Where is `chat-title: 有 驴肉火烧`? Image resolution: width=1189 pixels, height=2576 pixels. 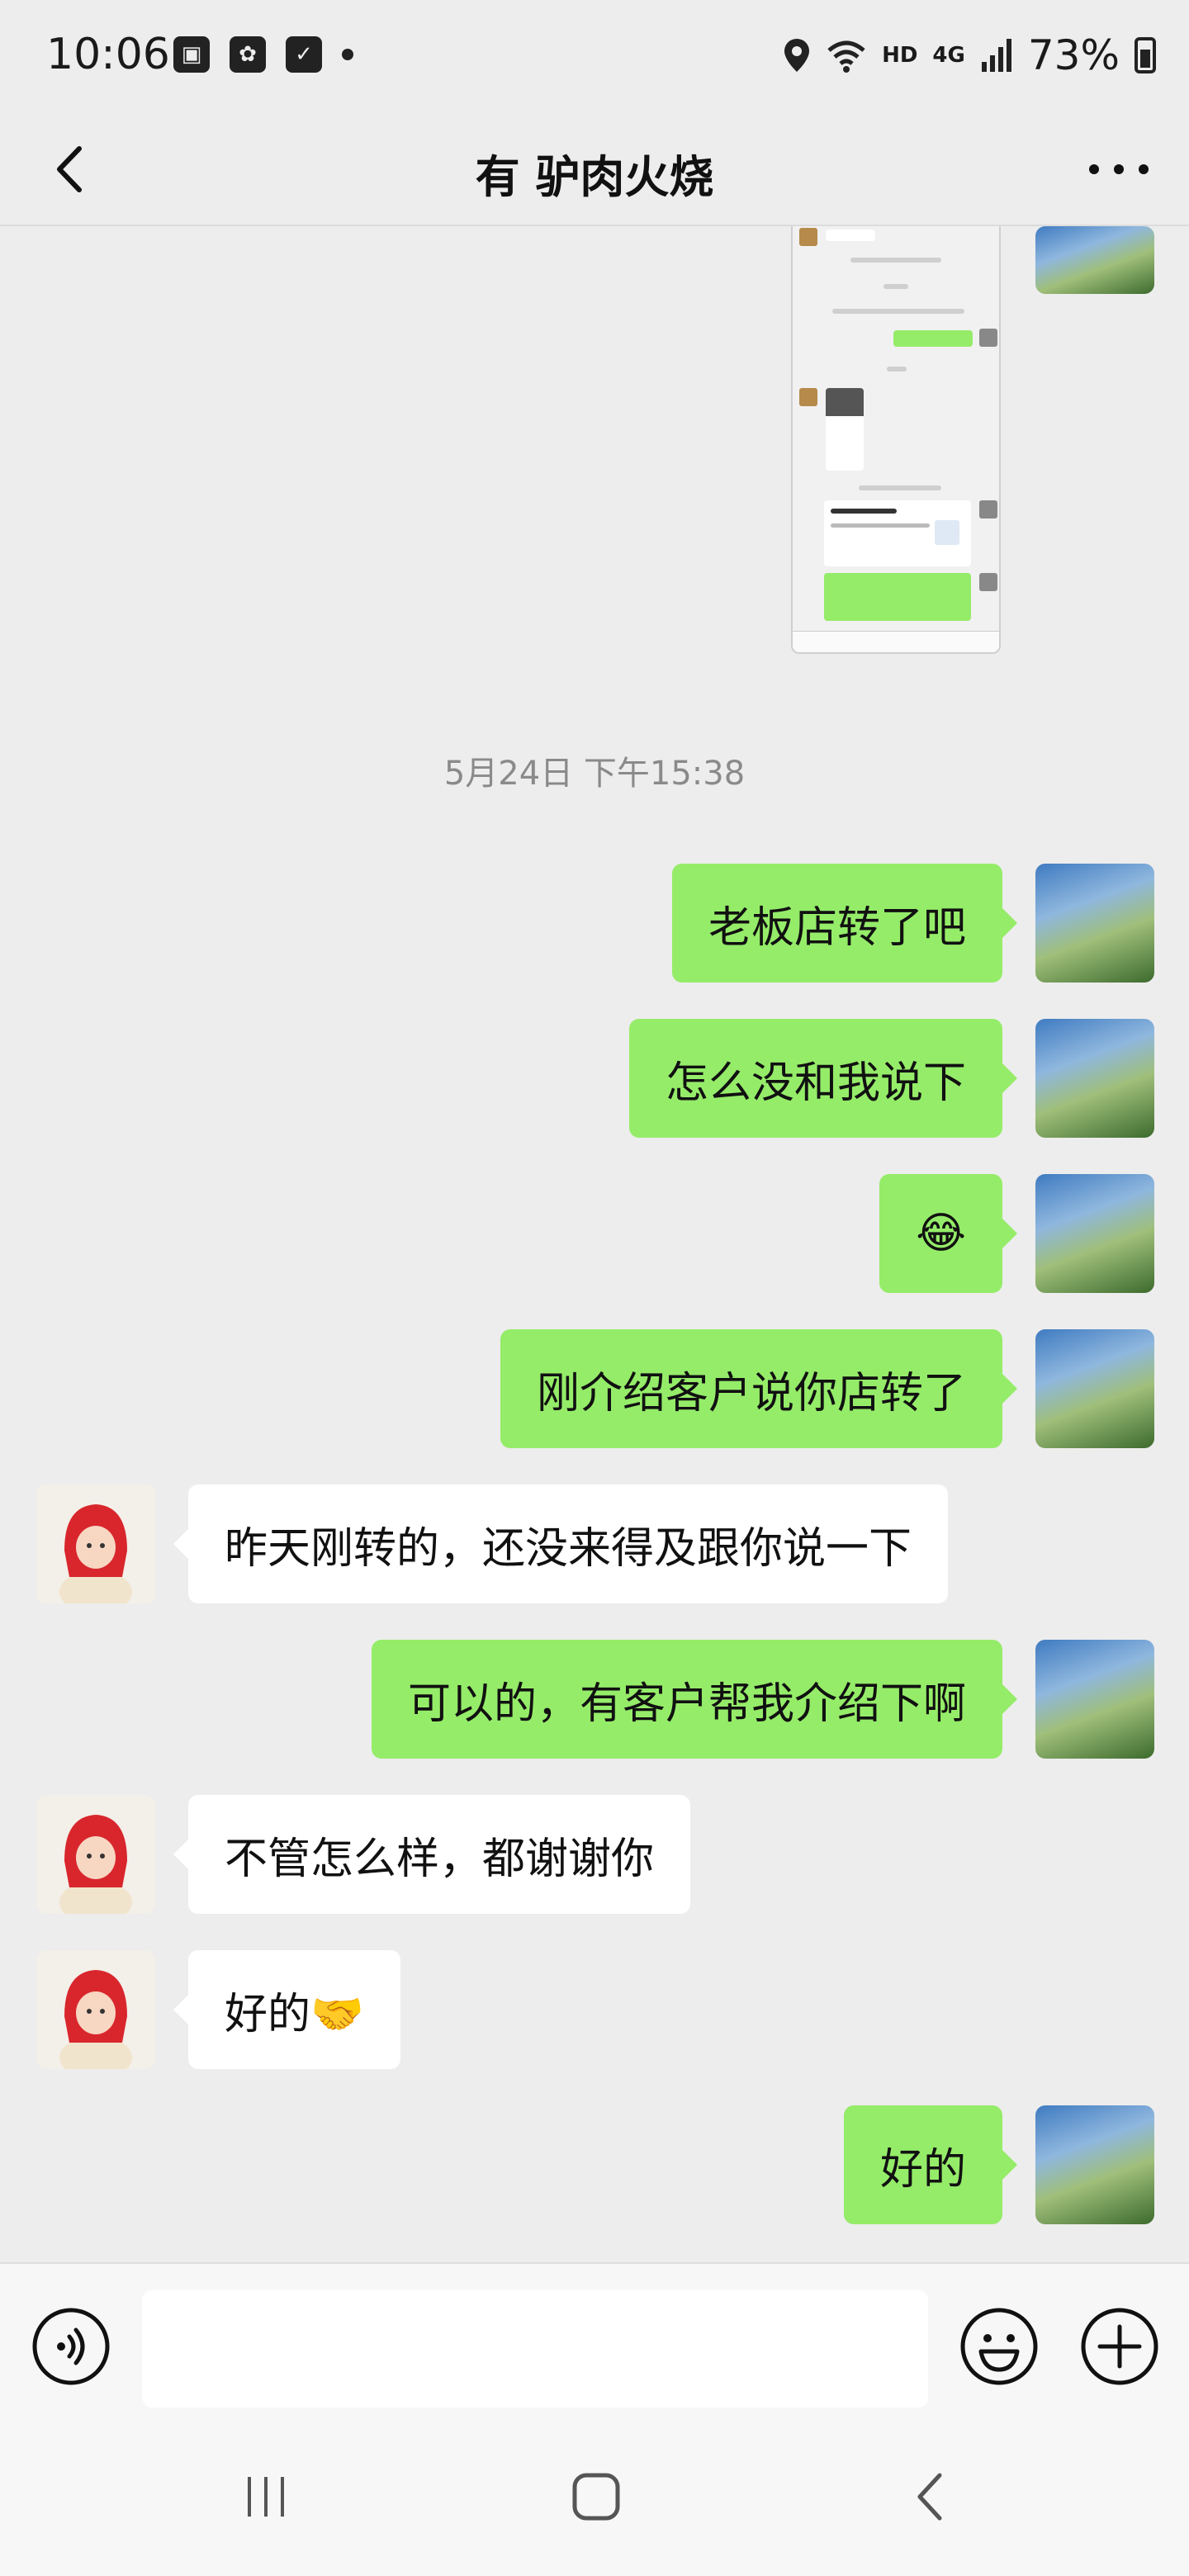 chat-title: 有 驴肉火烧 is located at coordinates (594, 177).